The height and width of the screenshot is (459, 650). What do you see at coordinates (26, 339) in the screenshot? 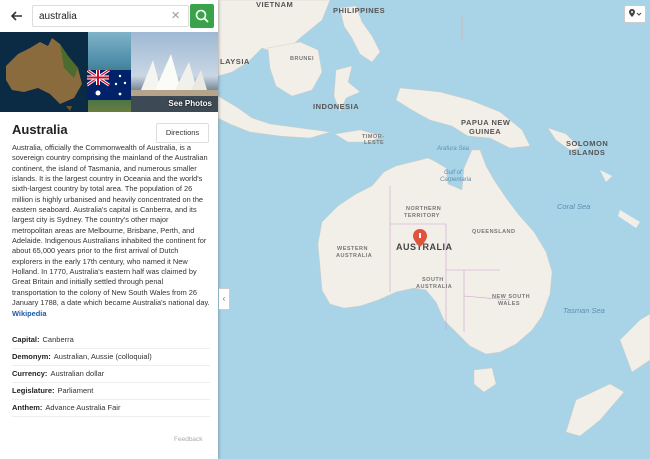
I see `fact-key: Capital:` at bounding box center [26, 339].